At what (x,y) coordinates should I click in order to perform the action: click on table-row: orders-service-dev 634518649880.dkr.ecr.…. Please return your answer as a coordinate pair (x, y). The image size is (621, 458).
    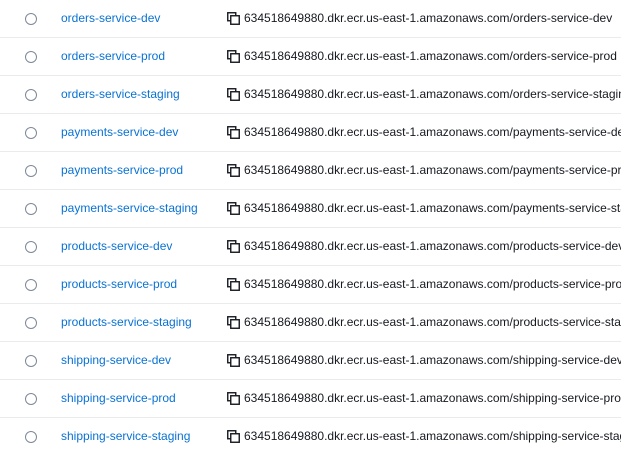
    Looking at the image, I should click on (310, 19).